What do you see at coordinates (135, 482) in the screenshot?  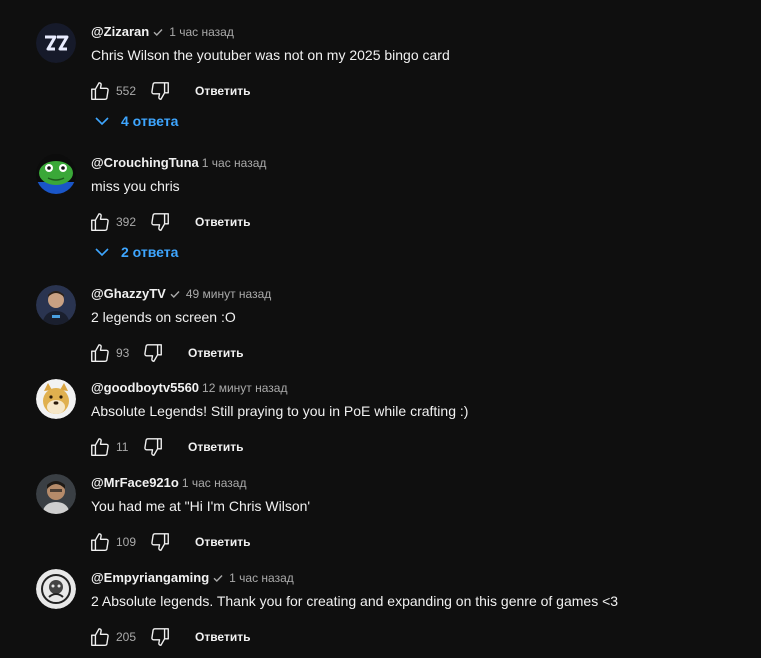 I see `comment-author: @MrFace921o` at bounding box center [135, 482].